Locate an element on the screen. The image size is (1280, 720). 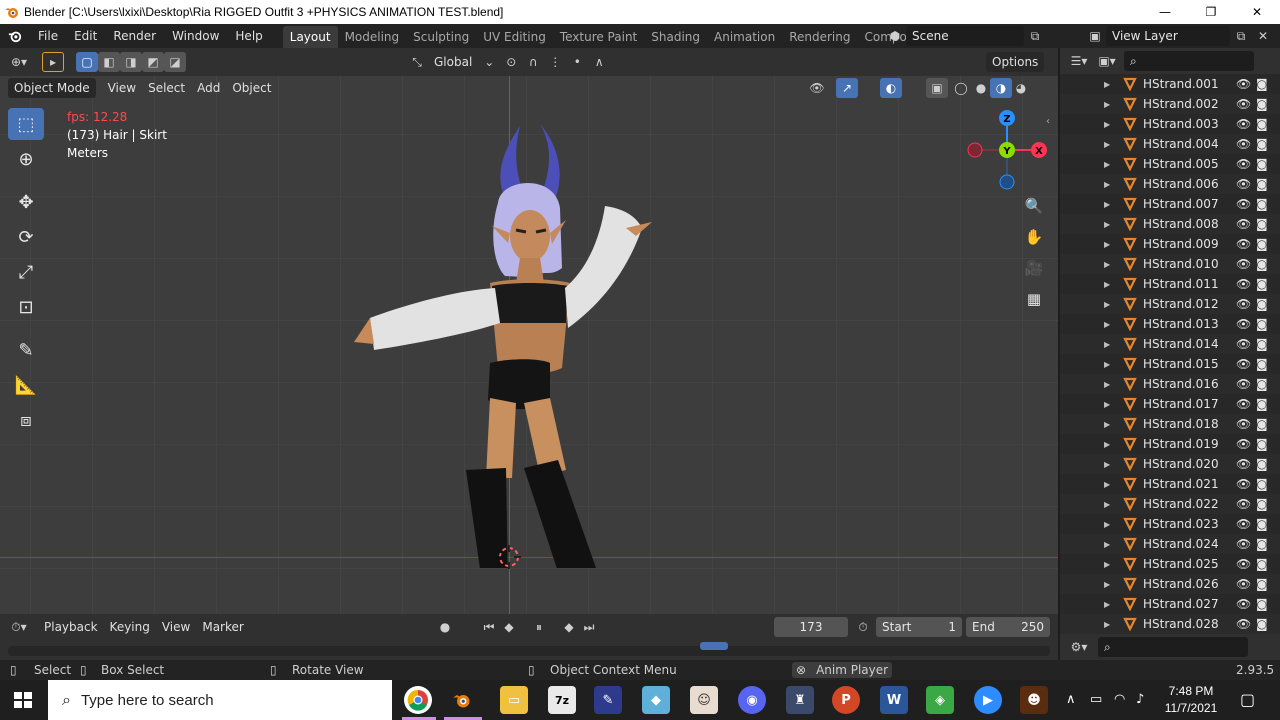
menu-object: Object is located at coordinates (251, 88).